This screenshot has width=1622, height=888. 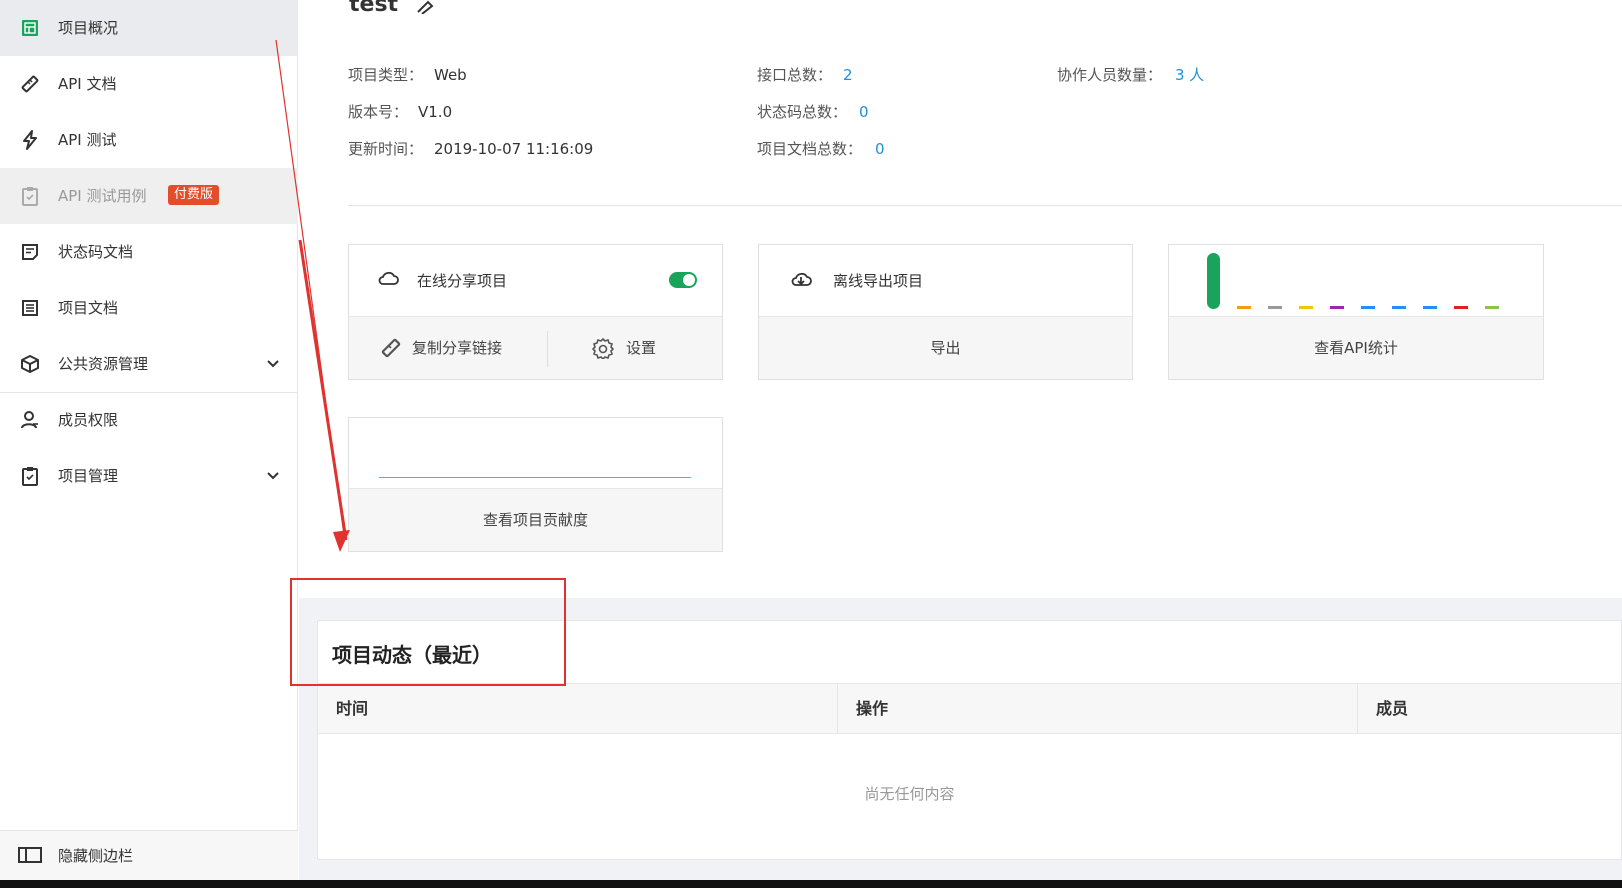 What do you see at coordinates (103, 364) in the screenshot?
I see `sidebar-item-label: 公共资源管理` at bounding box center [103, 364].